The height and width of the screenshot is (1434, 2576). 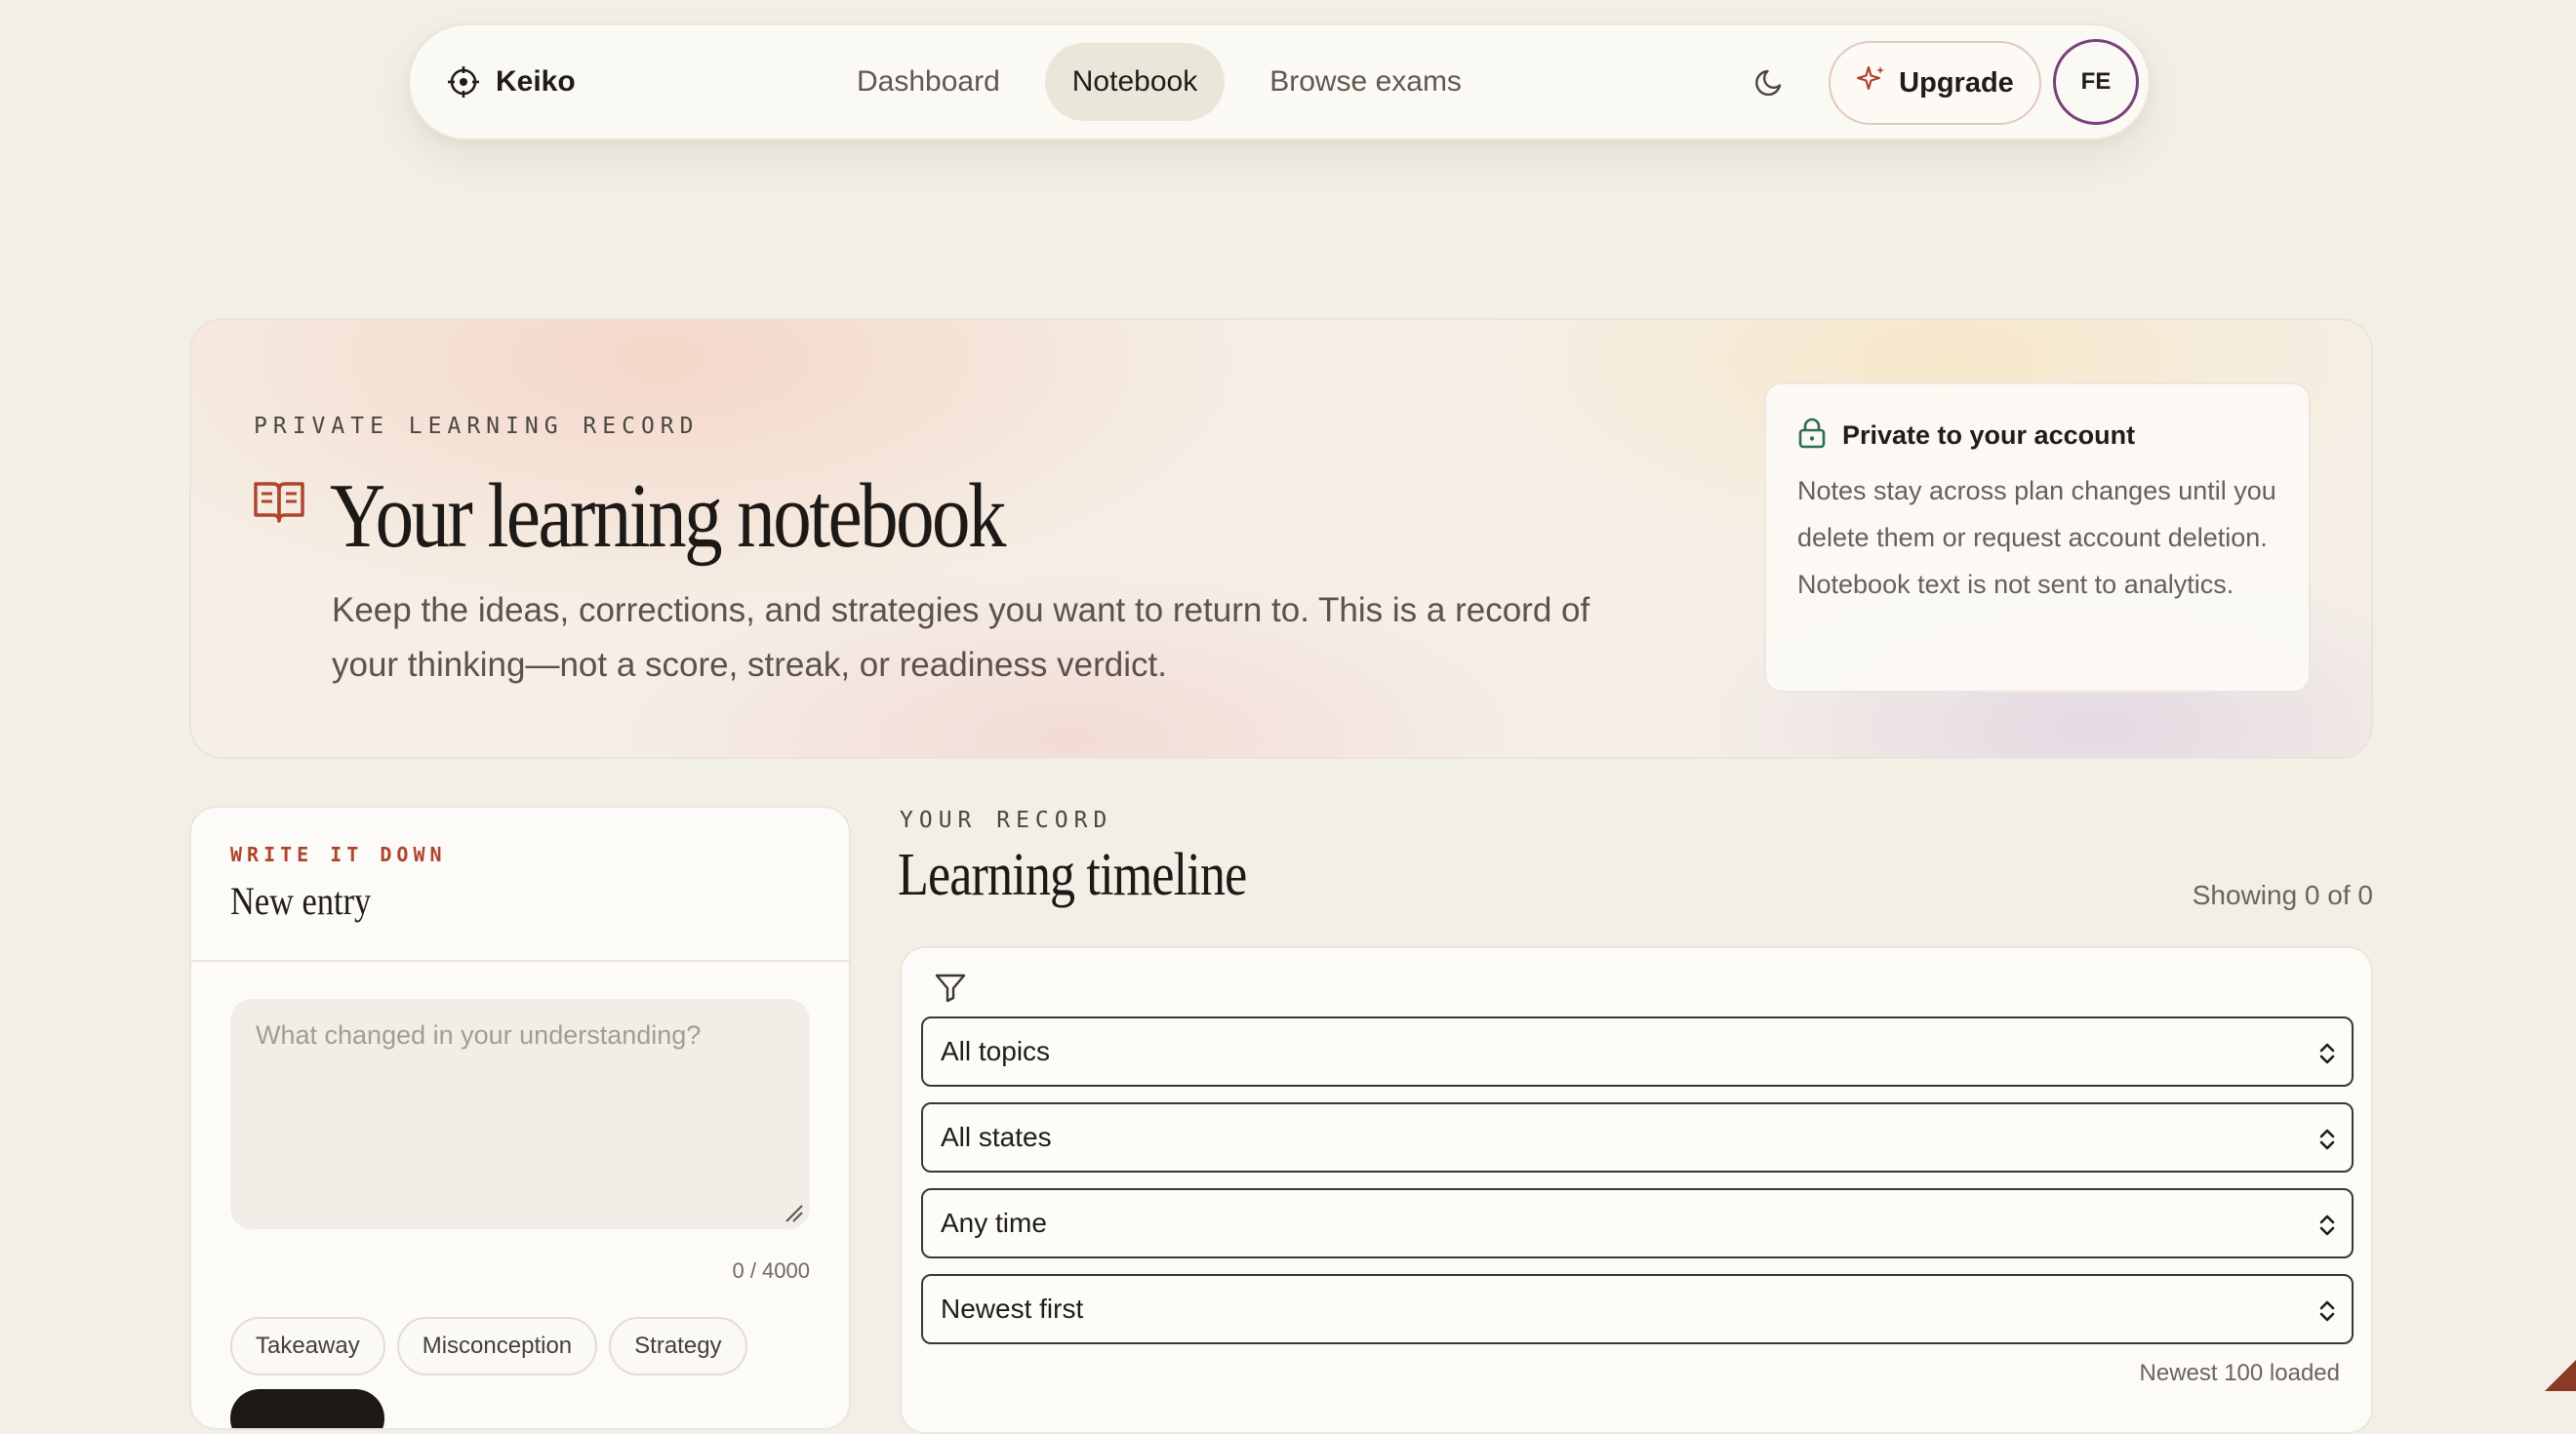 What do you see at coordinates (1072, 875) in the screenshot?
I see `timeline-title: Learning timeline` at bounding box center [1072, 875].